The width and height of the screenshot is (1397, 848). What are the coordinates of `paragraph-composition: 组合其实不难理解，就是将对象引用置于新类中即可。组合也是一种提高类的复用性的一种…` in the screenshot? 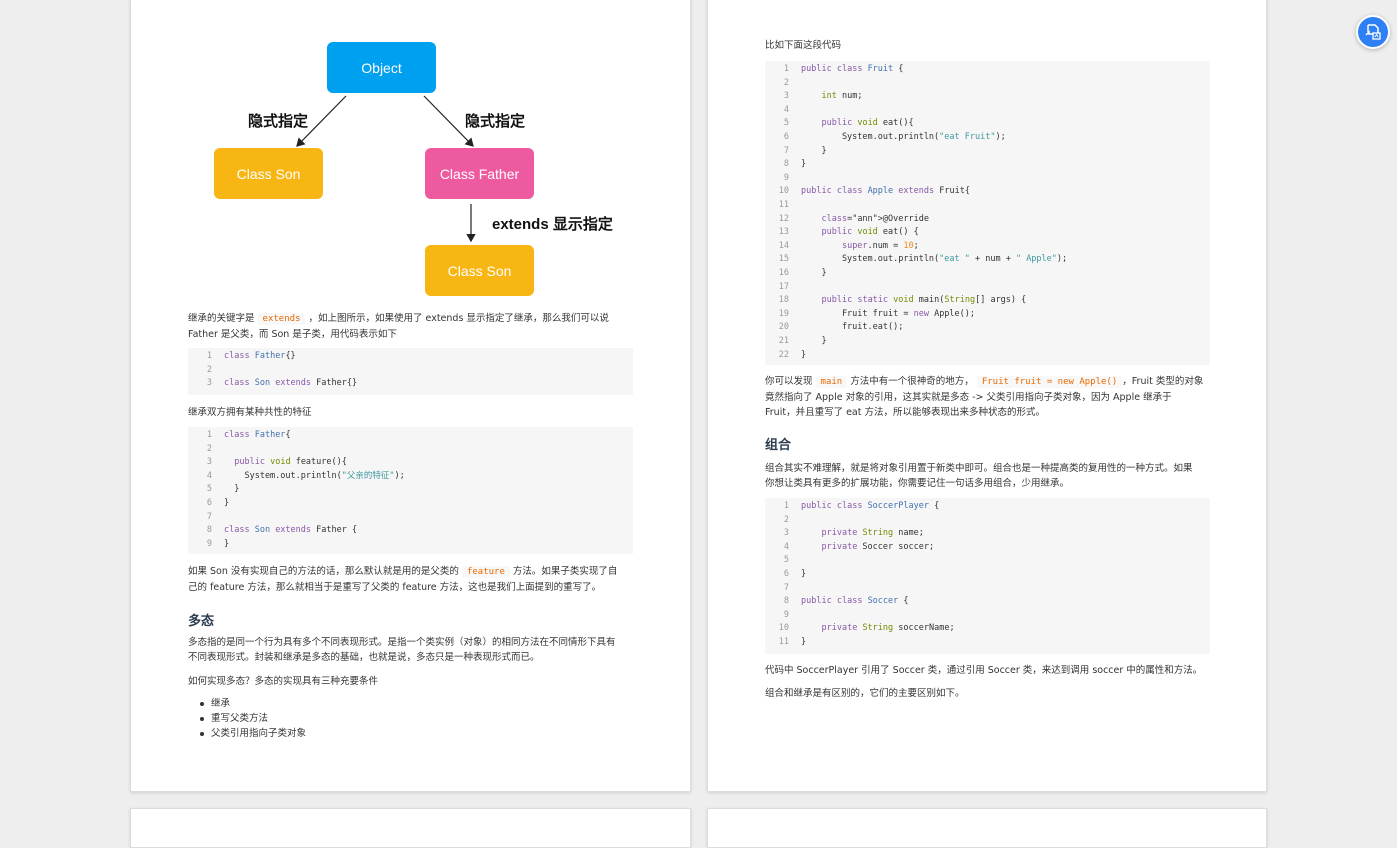 It's located at (979, 476).